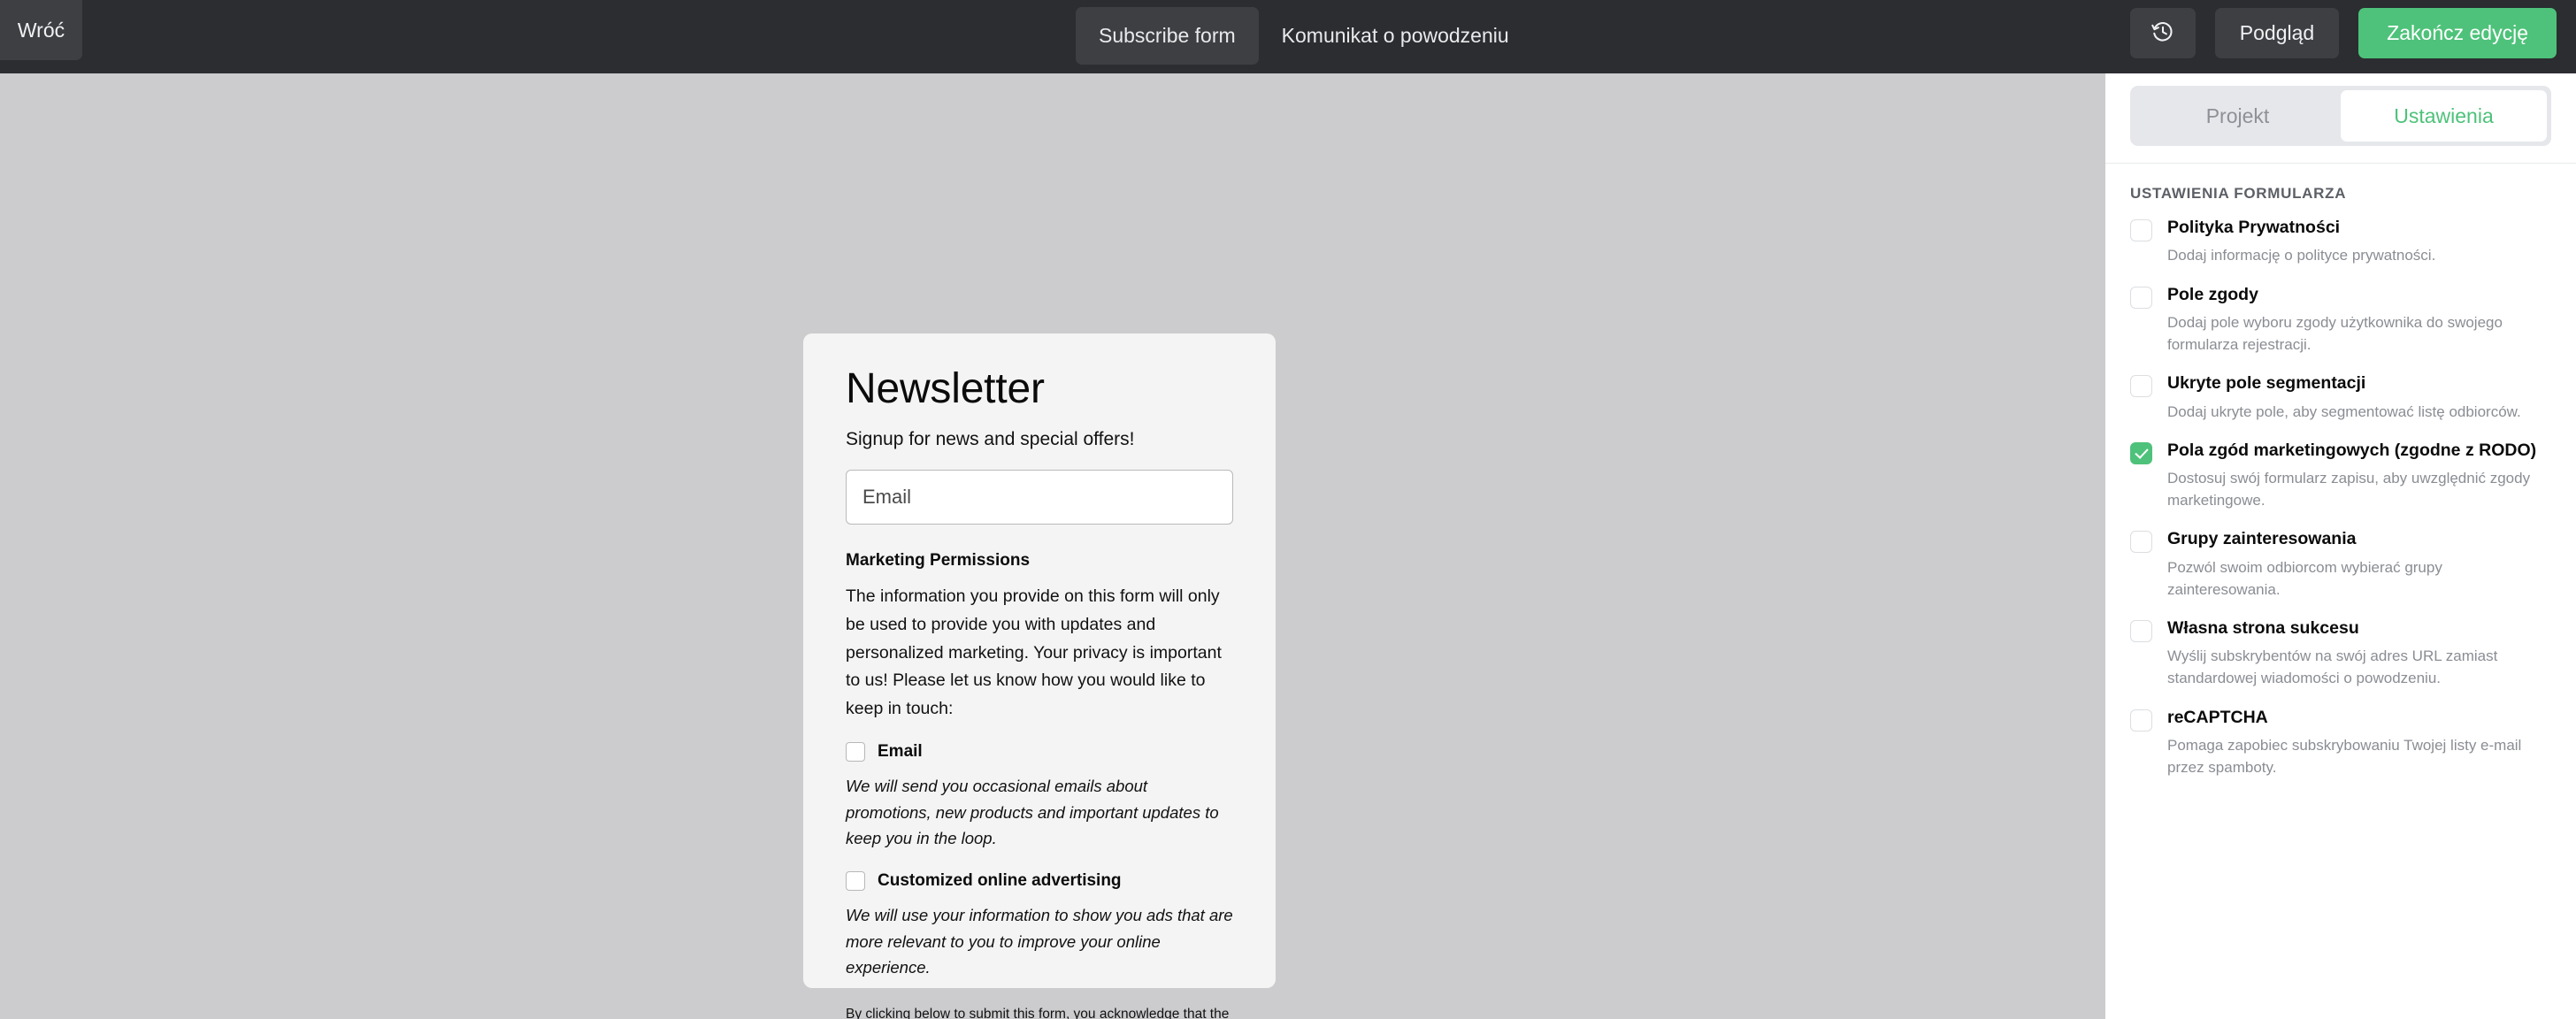  I want to click on setting-label-recaptcha: reCAPTCHA, so click(2217, 717).